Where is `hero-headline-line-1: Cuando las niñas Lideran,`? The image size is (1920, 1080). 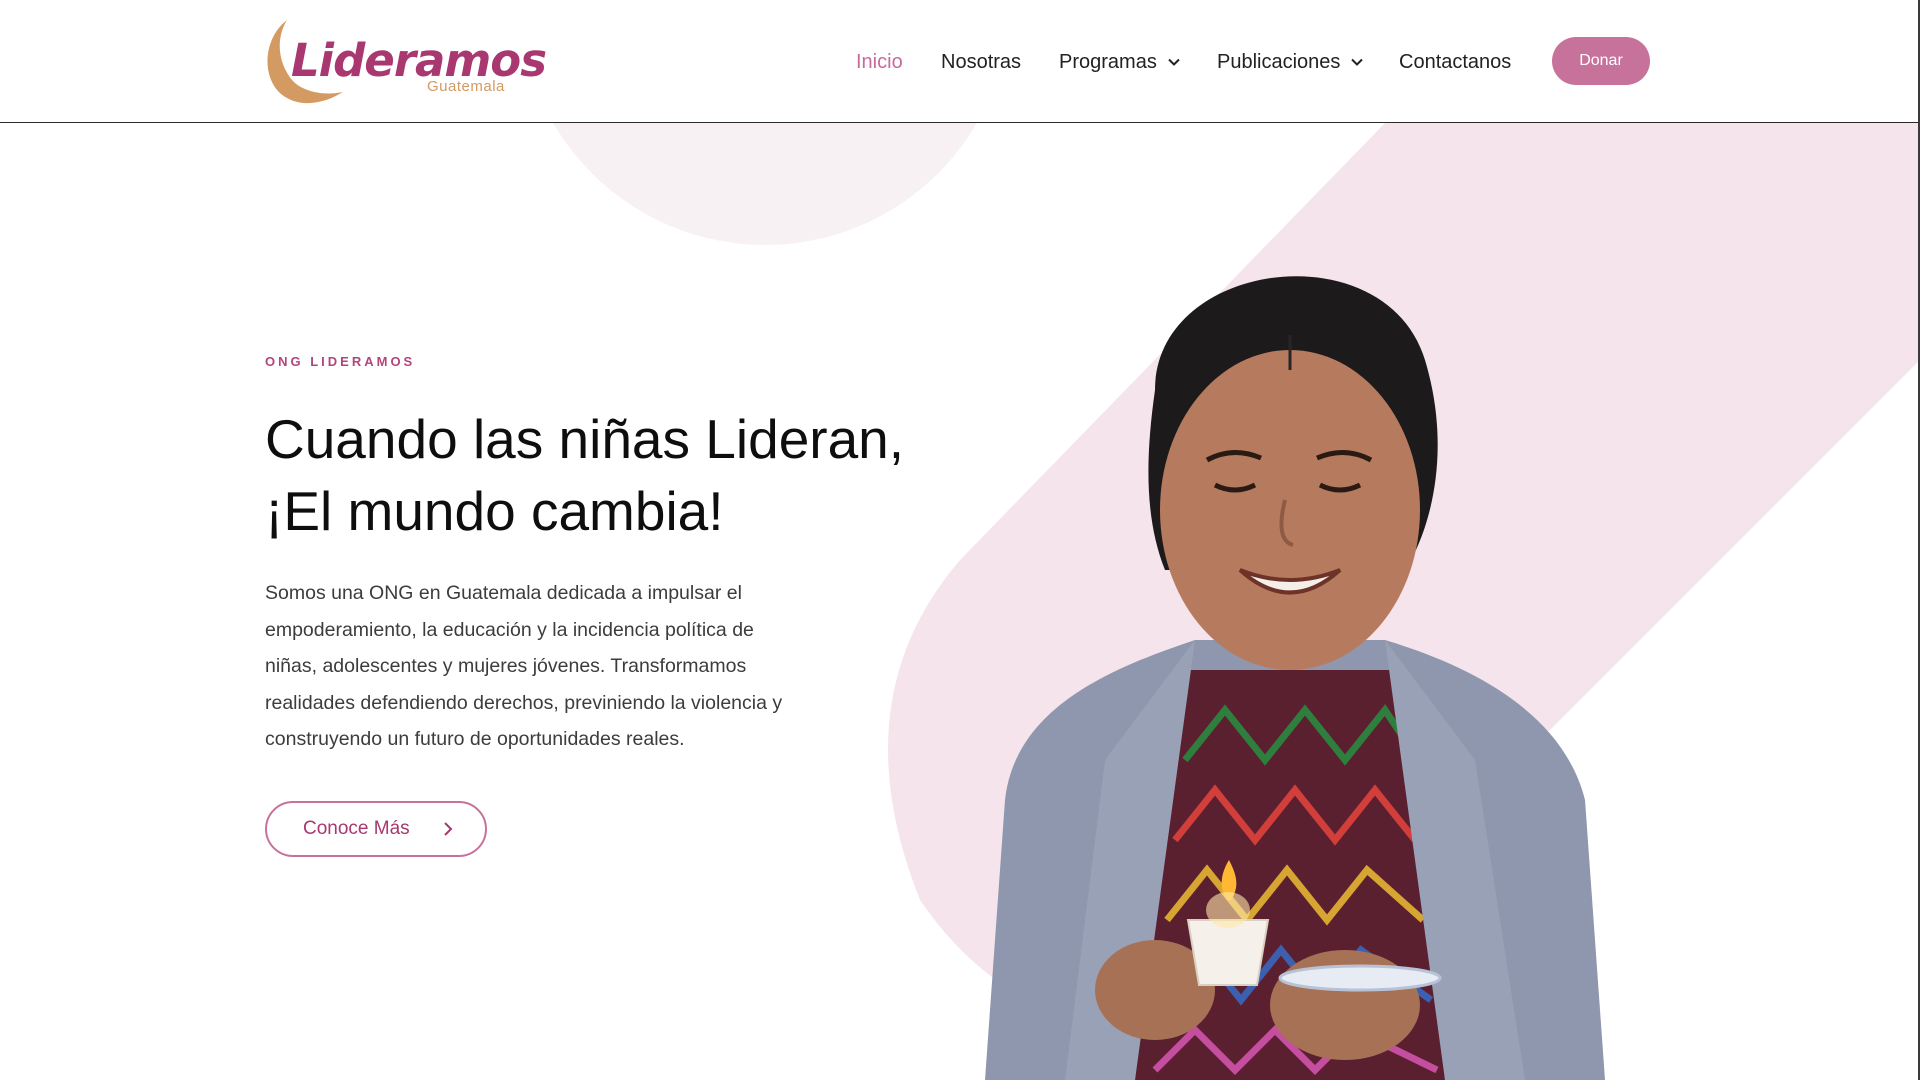 hero-headline-line-1: Cuando las niñas Lideran, is located at coordinates (585, 439).